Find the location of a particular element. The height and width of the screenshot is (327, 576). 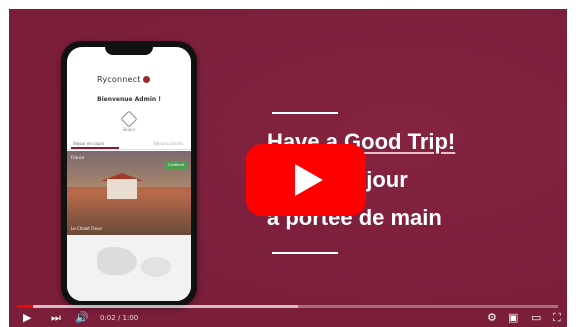

app-tab-active: Séjour en cours is located at coordinates (89, 143).